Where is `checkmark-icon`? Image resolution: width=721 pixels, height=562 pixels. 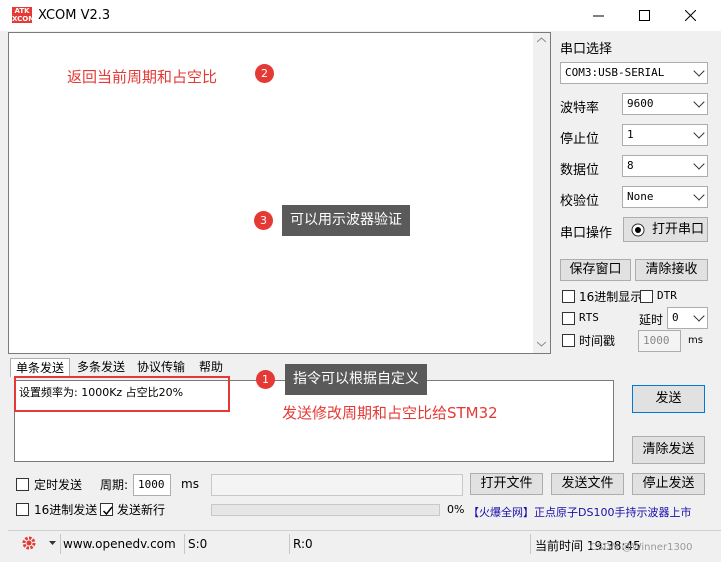 checkmark-icon is located at coordinates (107, 511).